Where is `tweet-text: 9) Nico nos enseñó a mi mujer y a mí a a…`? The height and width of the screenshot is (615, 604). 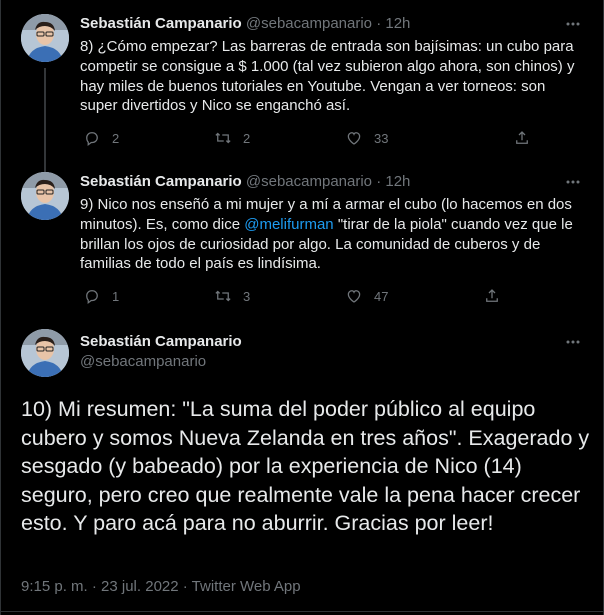
tweet-text: 9) Nico nos enseñó a mi mujer y a mí a a… is located at coordinates (332, 234).